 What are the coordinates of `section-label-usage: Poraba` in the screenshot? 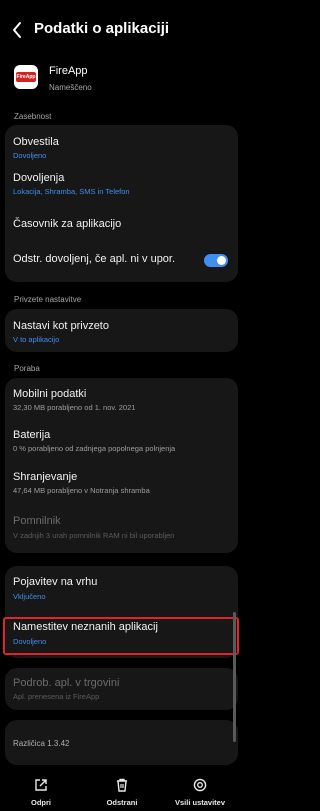 It's located at (27, 368).